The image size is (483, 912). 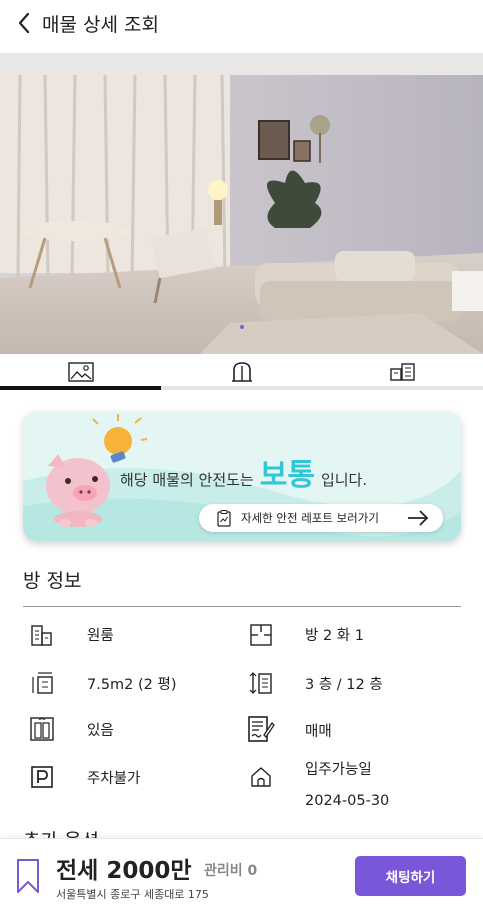 What do you see at coordinates (318, 732) in the screenshot?
I see `info-value: 매매` at bounding box center [318, 732].